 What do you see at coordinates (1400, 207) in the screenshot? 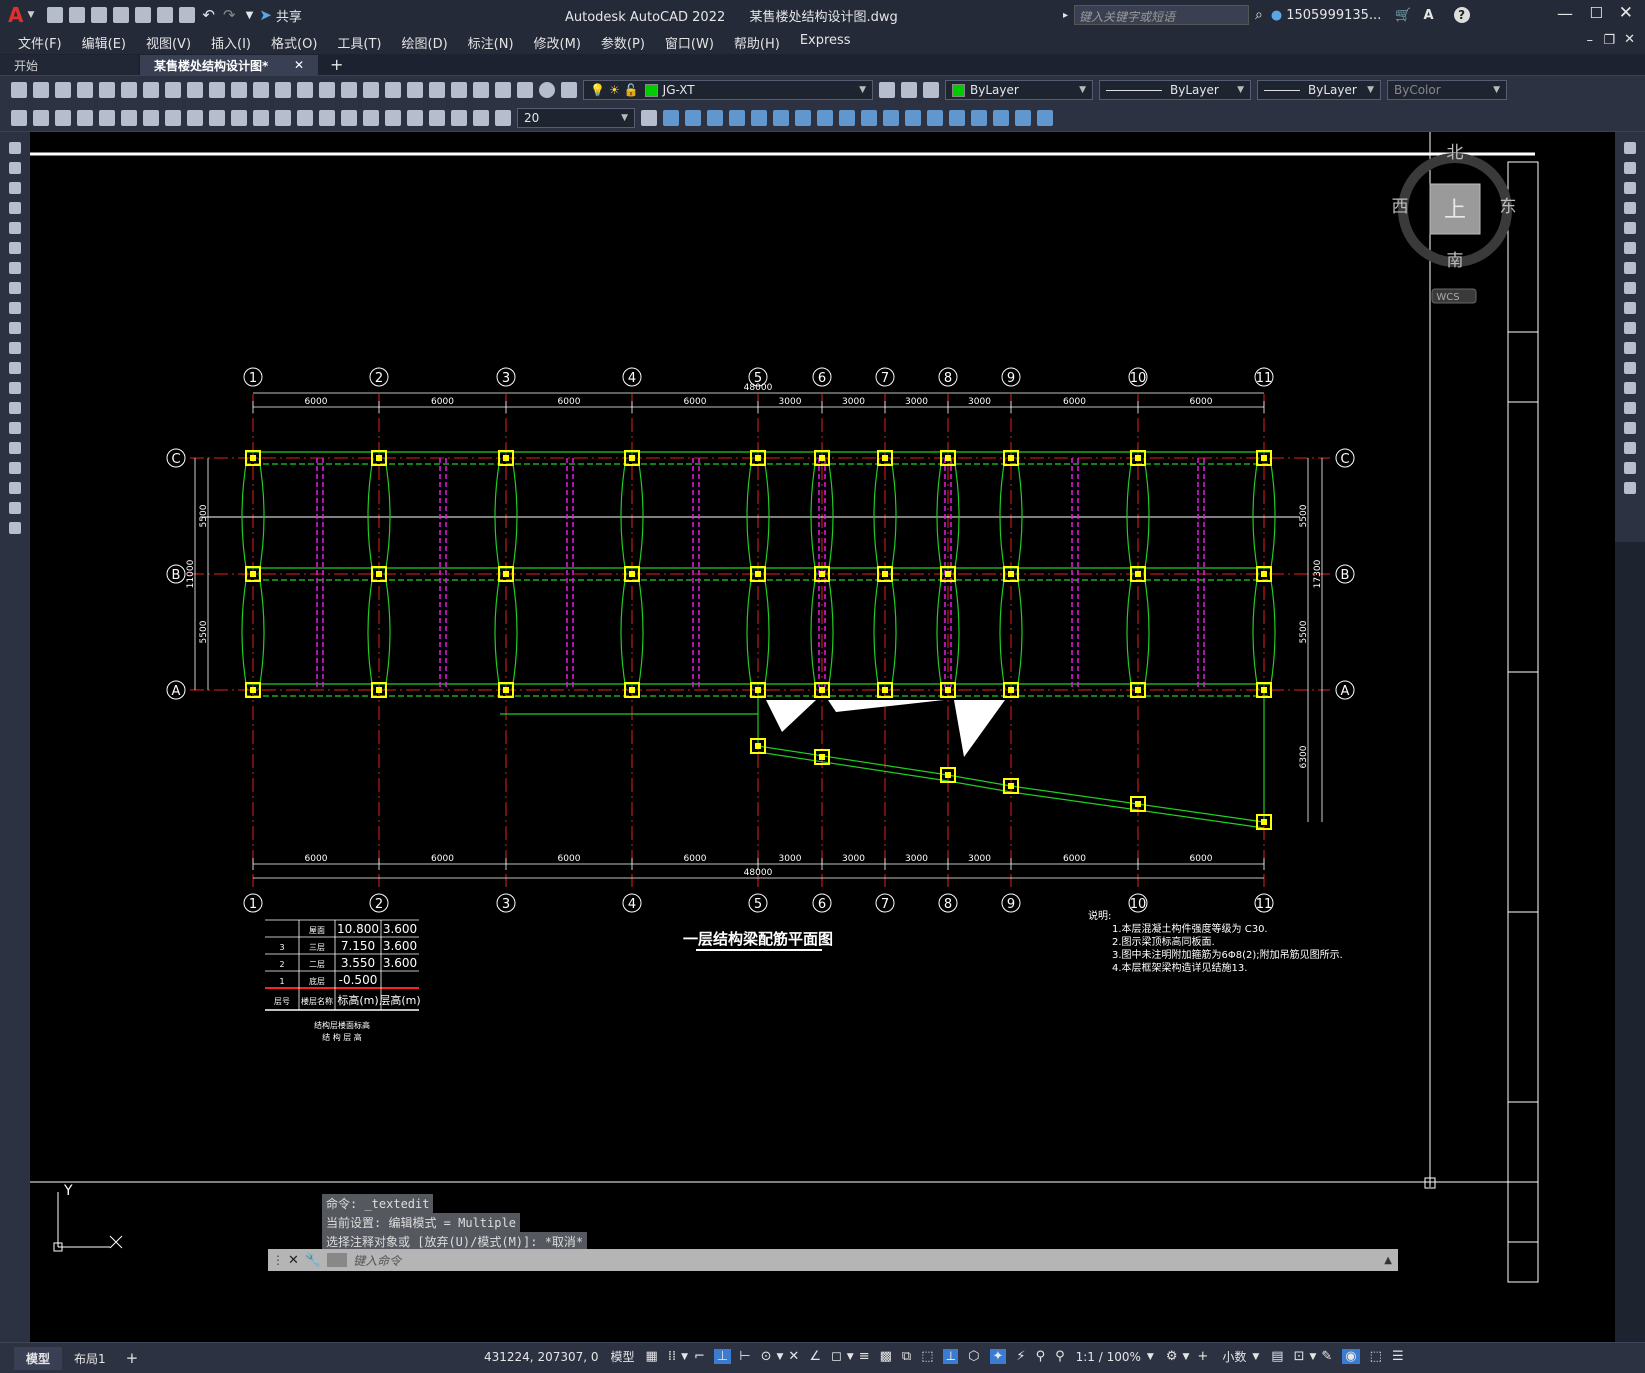
I see `viewcube-west: 西` at bounding box center [1400, 207].